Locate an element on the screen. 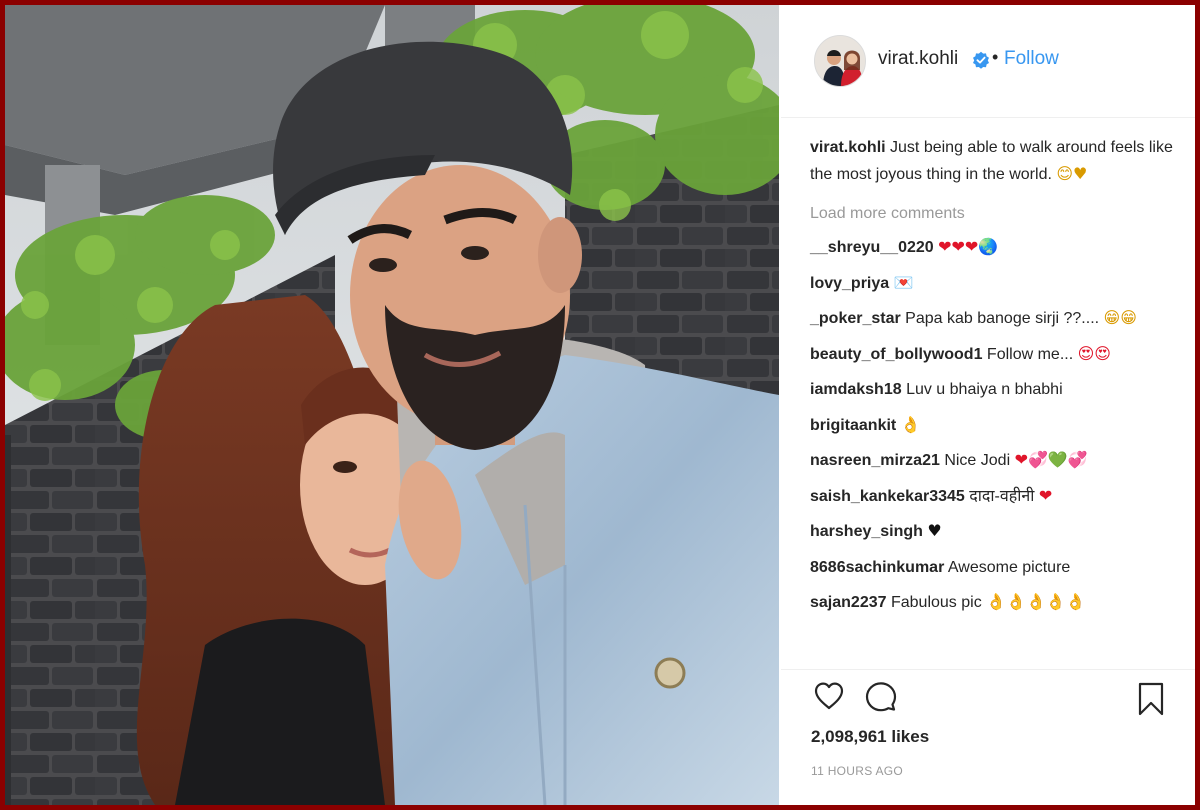 The image size is (1200, 810). comment-emoji: 😍😍 is located at coordinates (1094, 353).